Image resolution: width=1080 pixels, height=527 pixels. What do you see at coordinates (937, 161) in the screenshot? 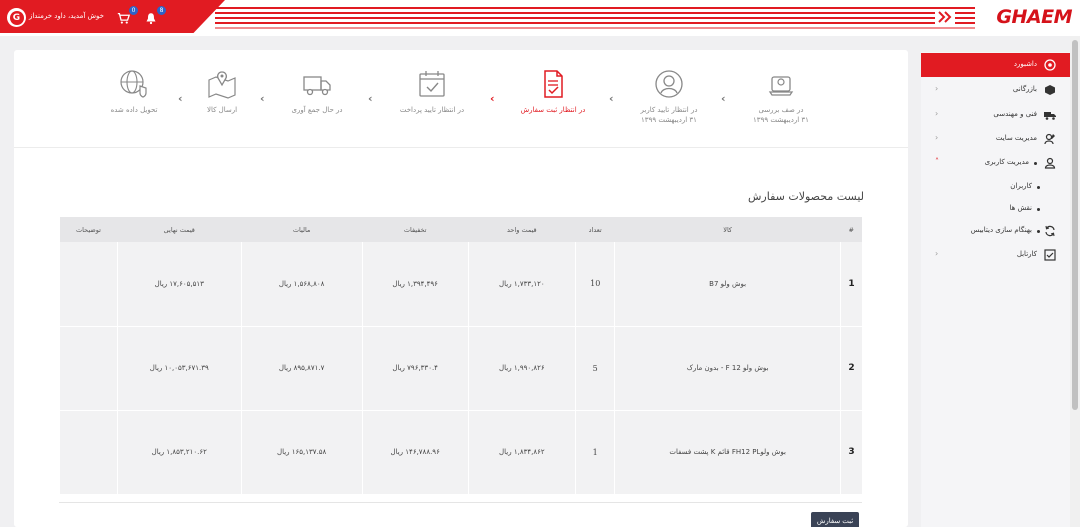
I see `chevron-up-icon: ˄` at bounding box center [937, 161].